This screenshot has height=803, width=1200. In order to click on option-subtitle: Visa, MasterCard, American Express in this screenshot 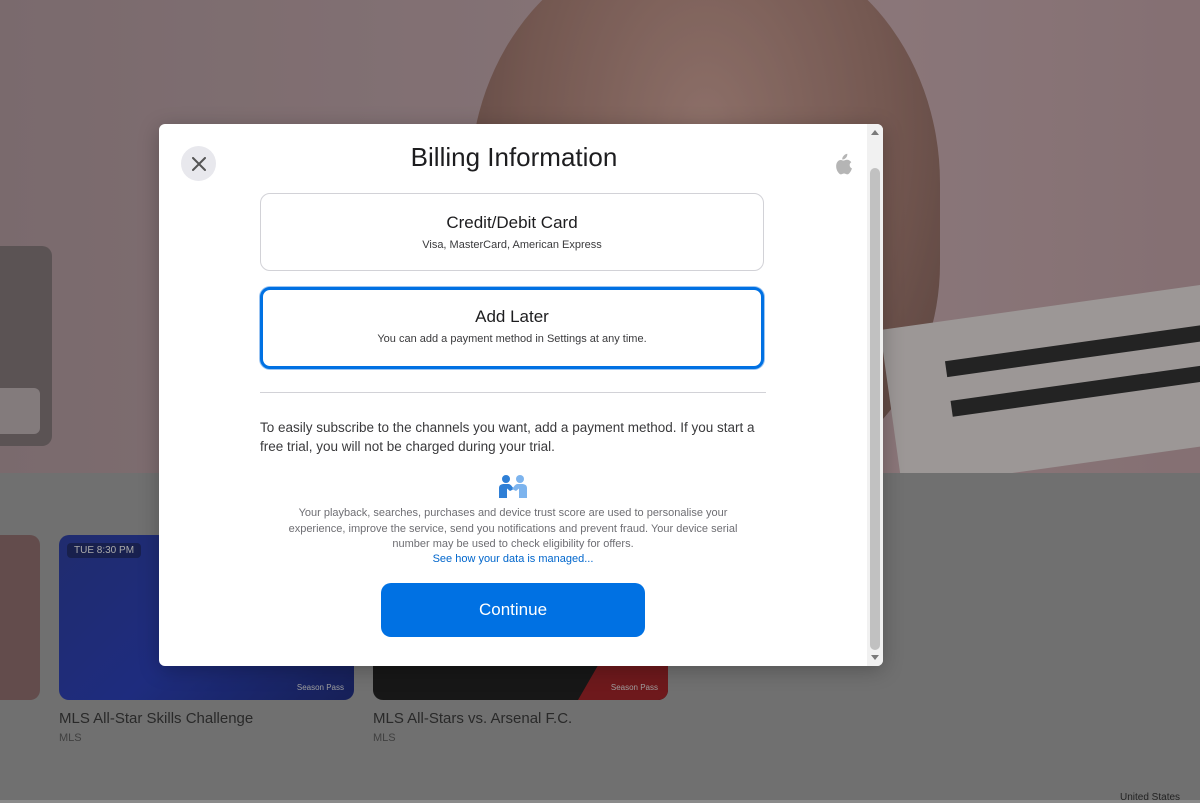, I will do `click(512, 245)`.